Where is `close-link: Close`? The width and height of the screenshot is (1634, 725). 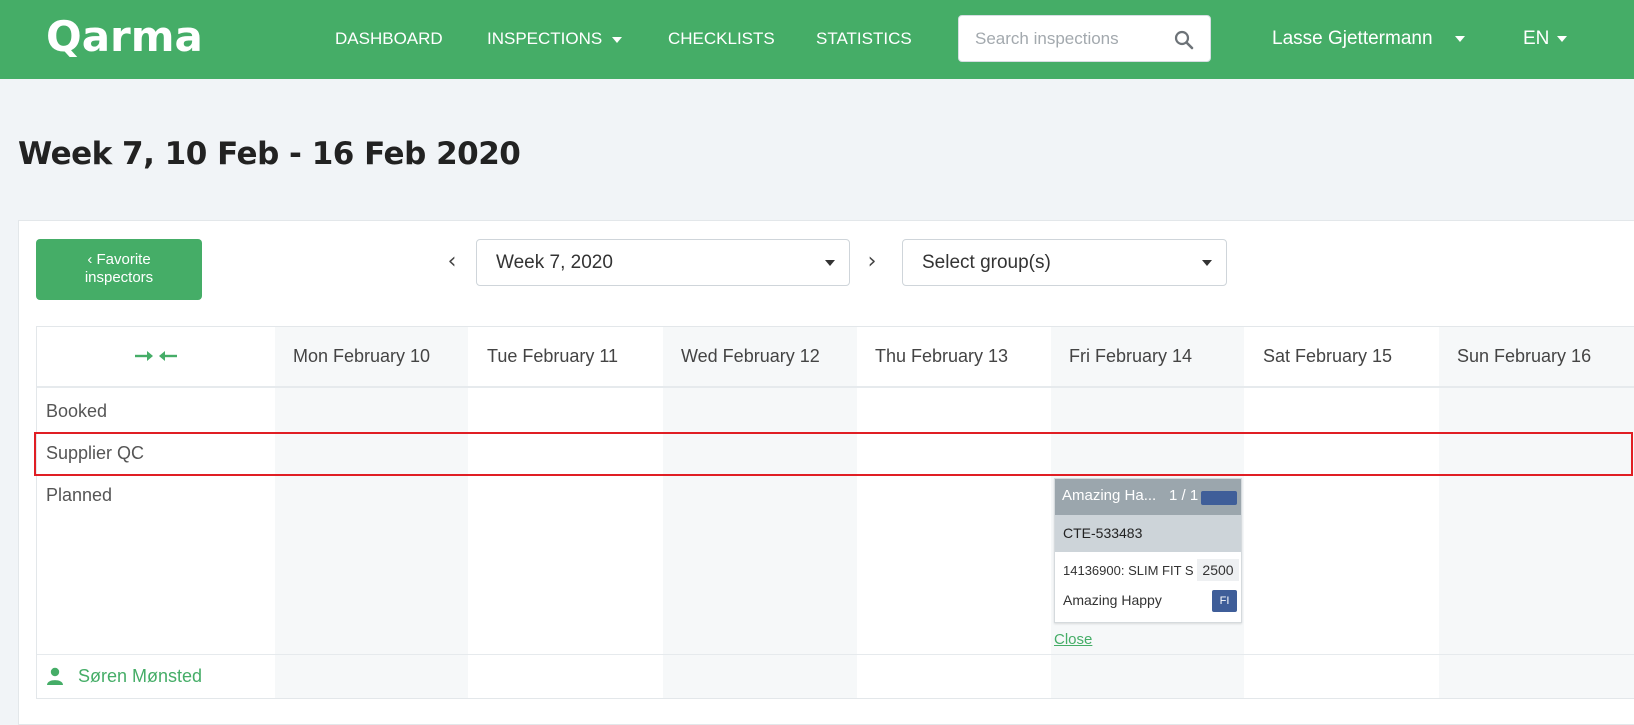
close-link: Close is located at coordinates (1073, 639).